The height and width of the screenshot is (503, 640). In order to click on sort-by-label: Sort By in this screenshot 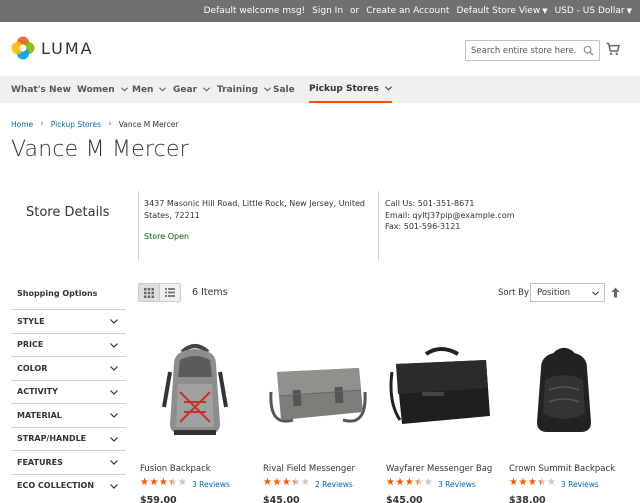, I will do `click(513, 293)`.